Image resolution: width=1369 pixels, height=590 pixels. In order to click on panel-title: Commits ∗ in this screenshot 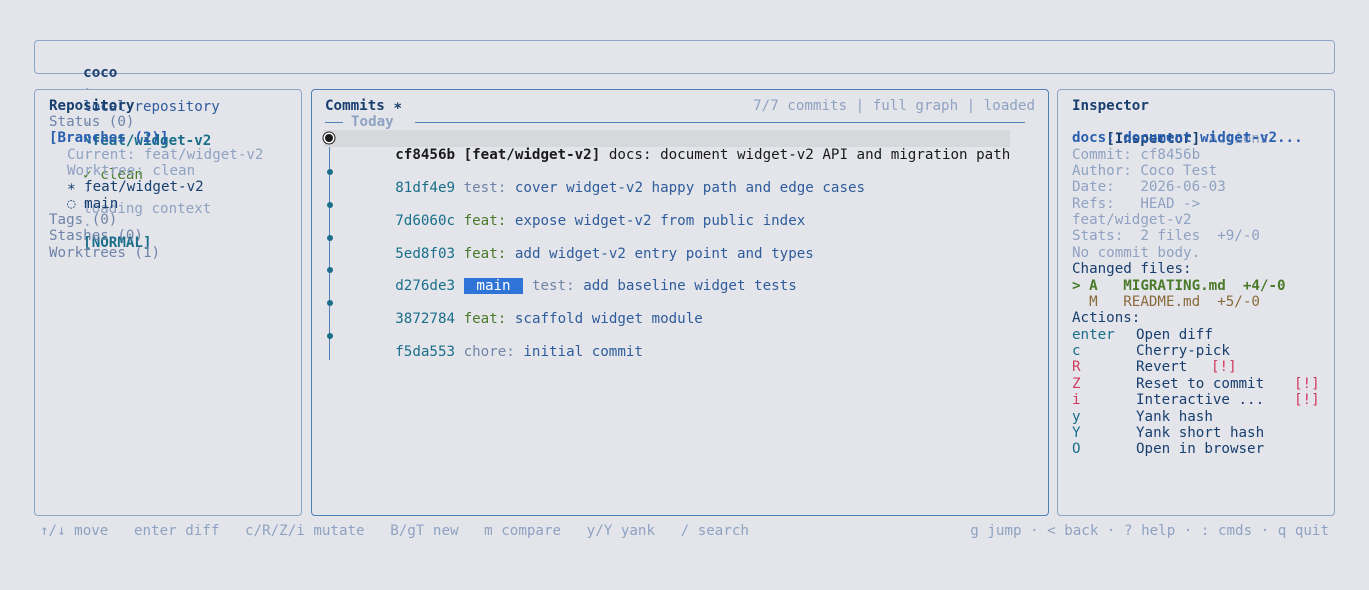, I will do `click(363, 106)`.